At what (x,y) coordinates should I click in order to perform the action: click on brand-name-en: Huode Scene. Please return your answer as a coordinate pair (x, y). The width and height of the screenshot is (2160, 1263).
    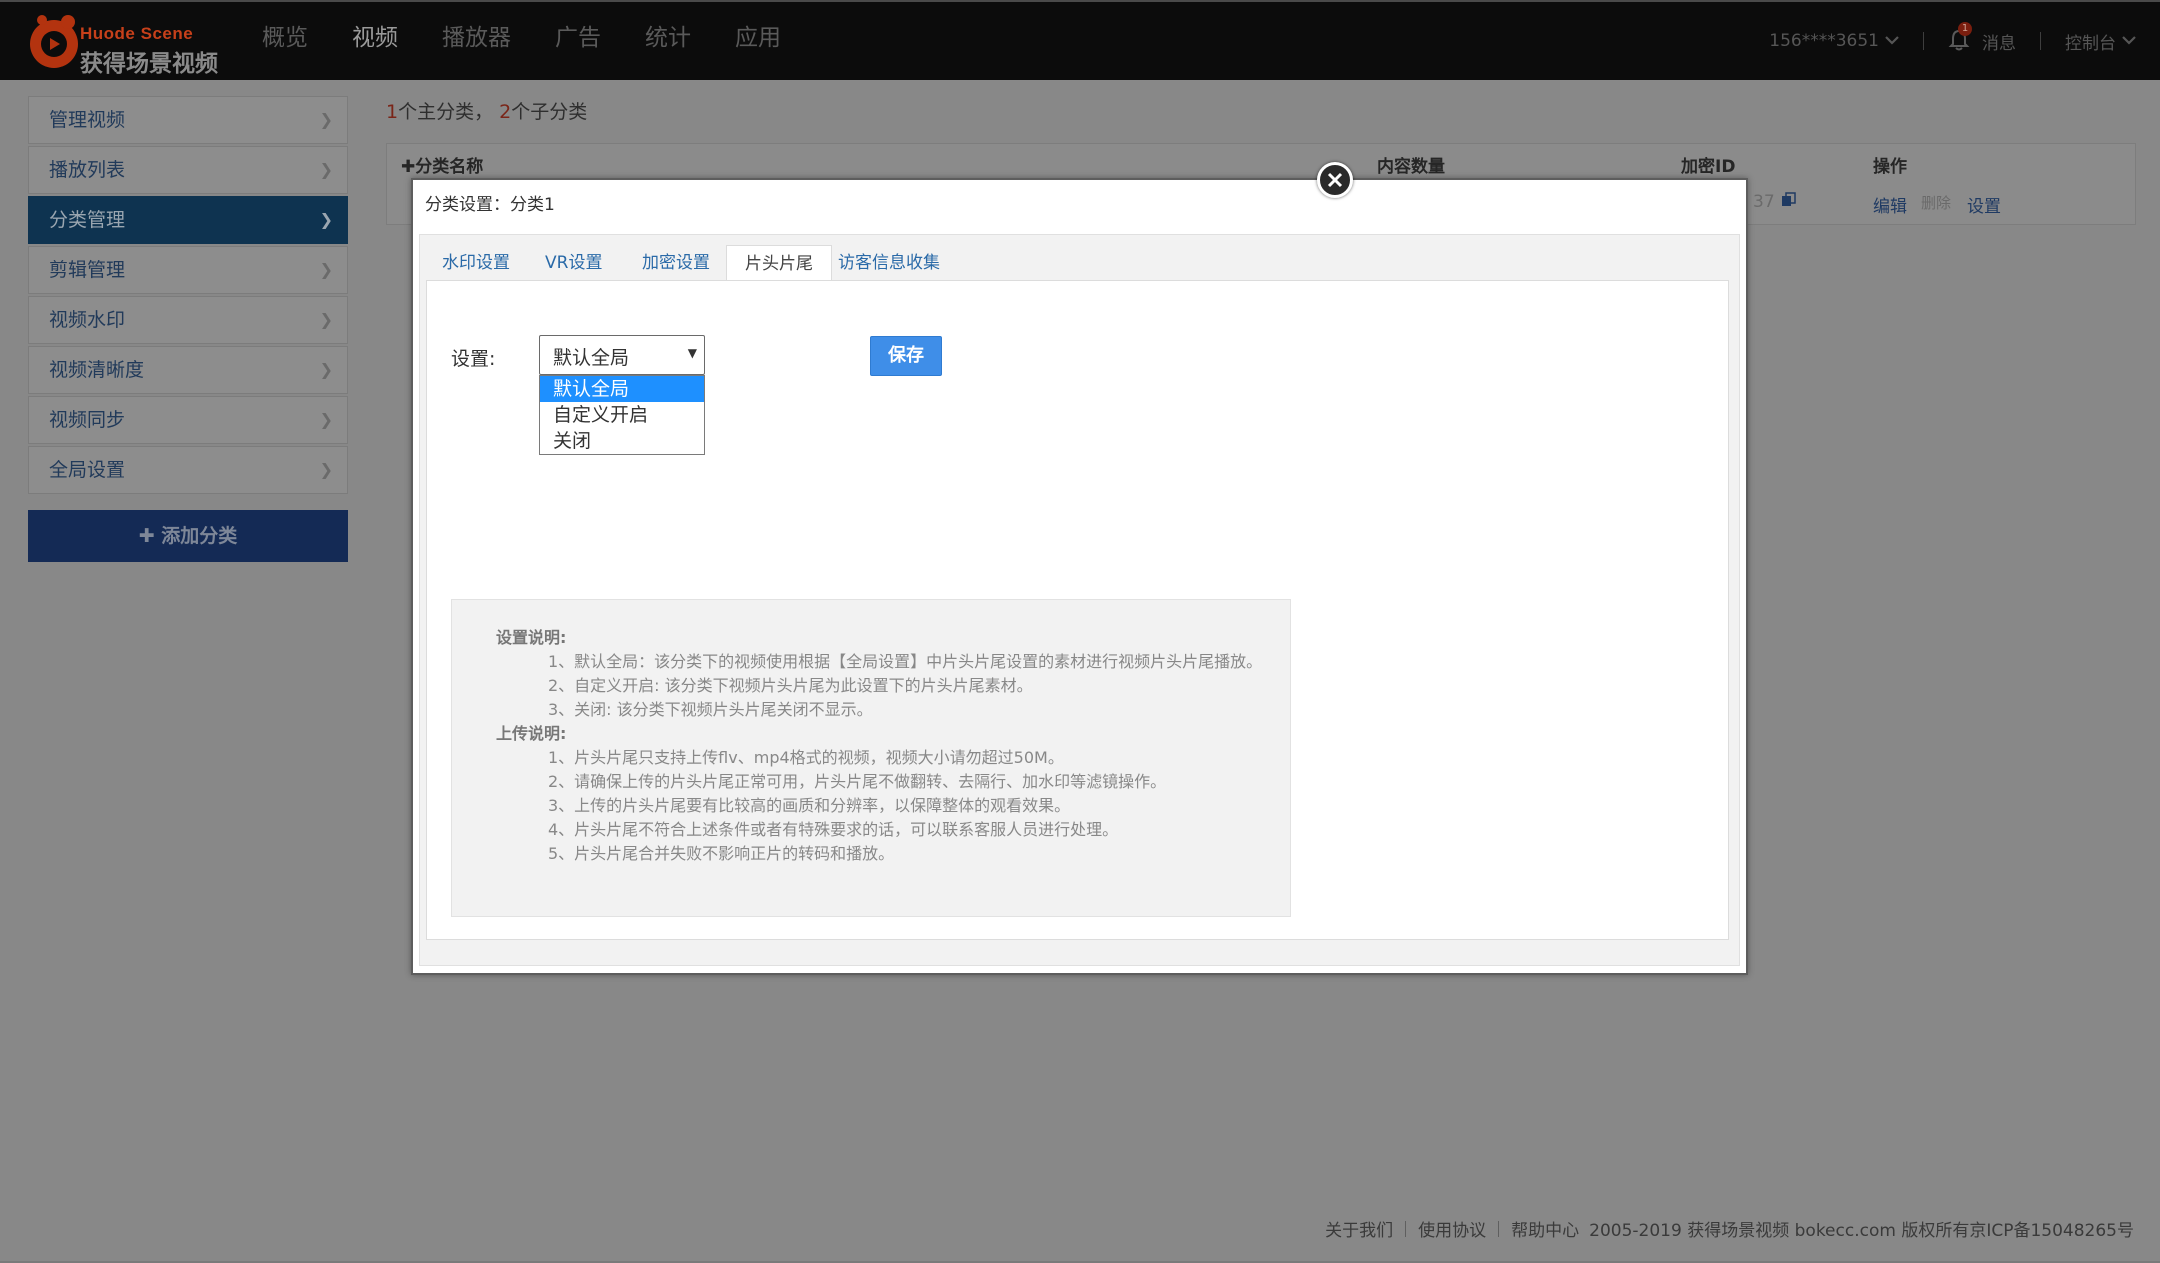
    Looking at the image, I should click on (137, 33).